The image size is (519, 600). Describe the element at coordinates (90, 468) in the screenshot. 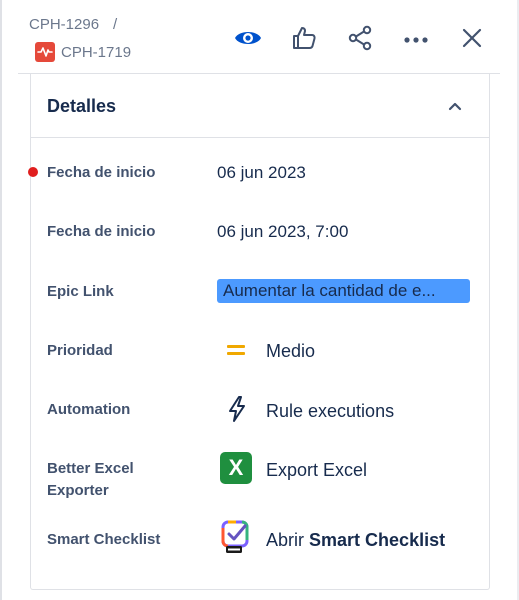

I see `field-label-excel-line1: Better Excel` at that location.